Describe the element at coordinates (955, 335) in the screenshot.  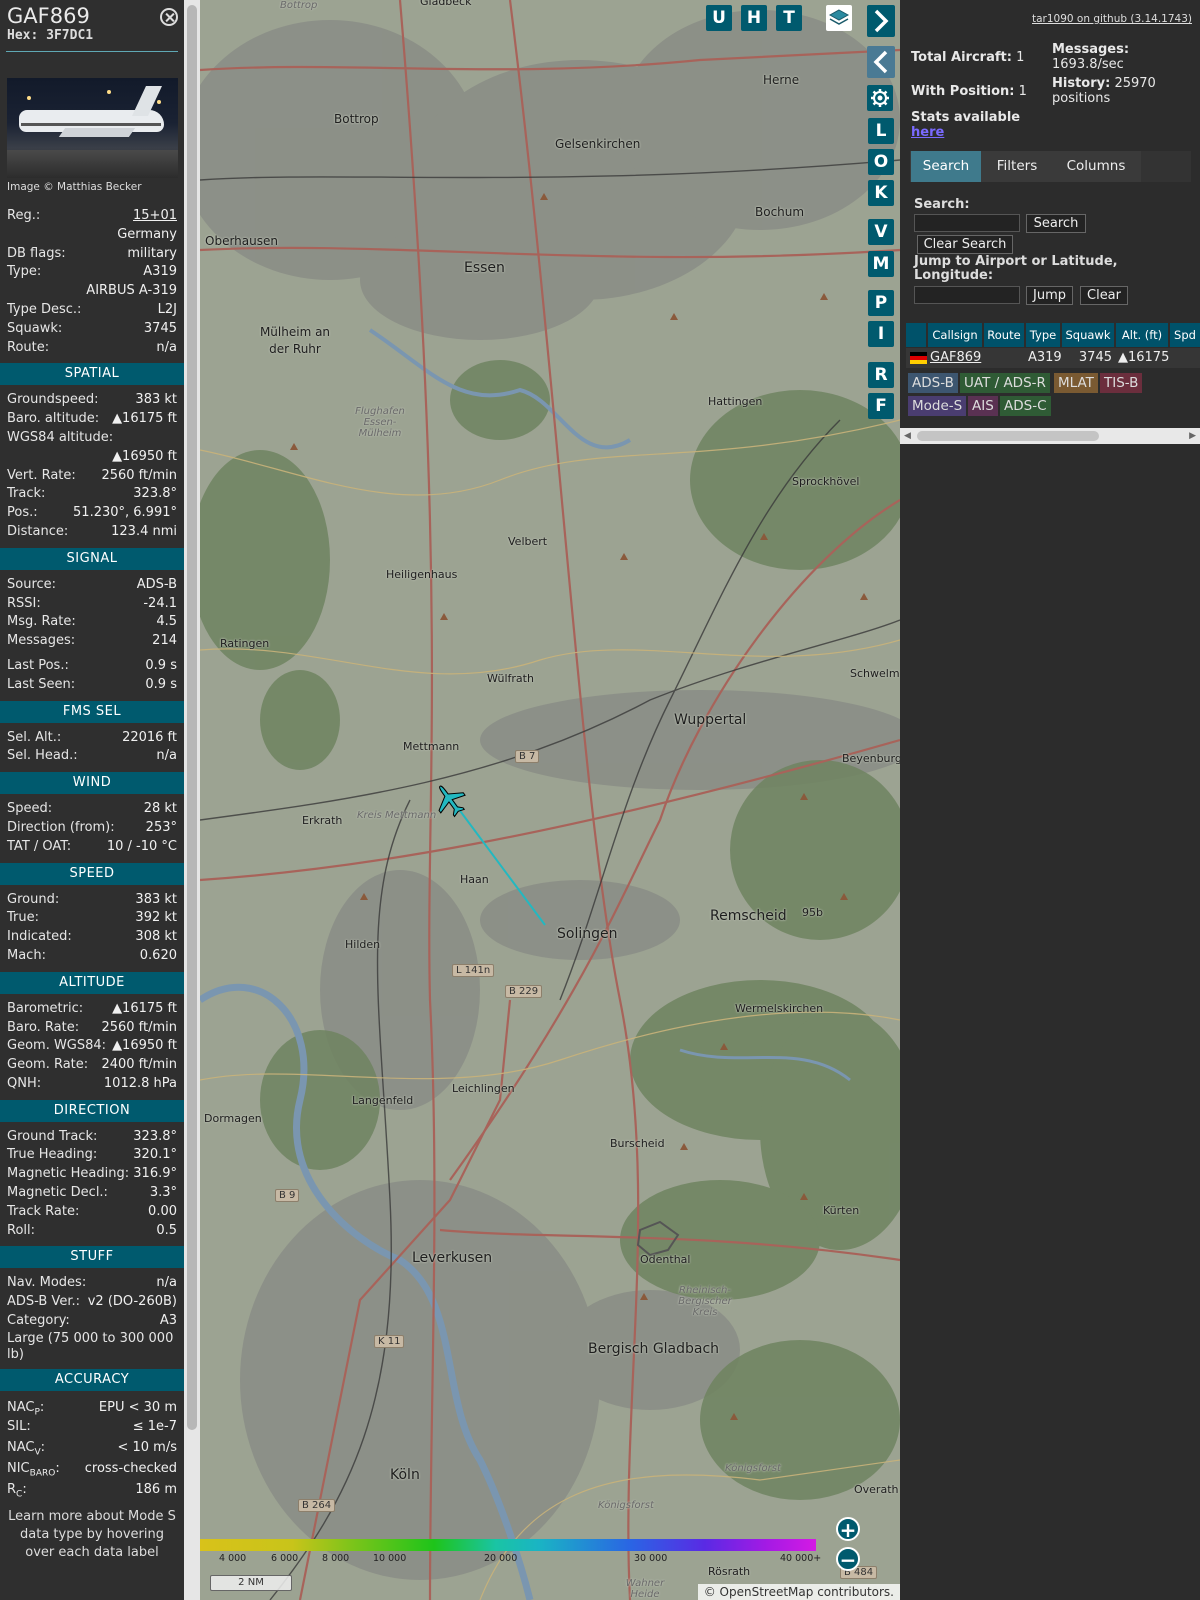
I see `table-header-callsign: Callsign` at that location.